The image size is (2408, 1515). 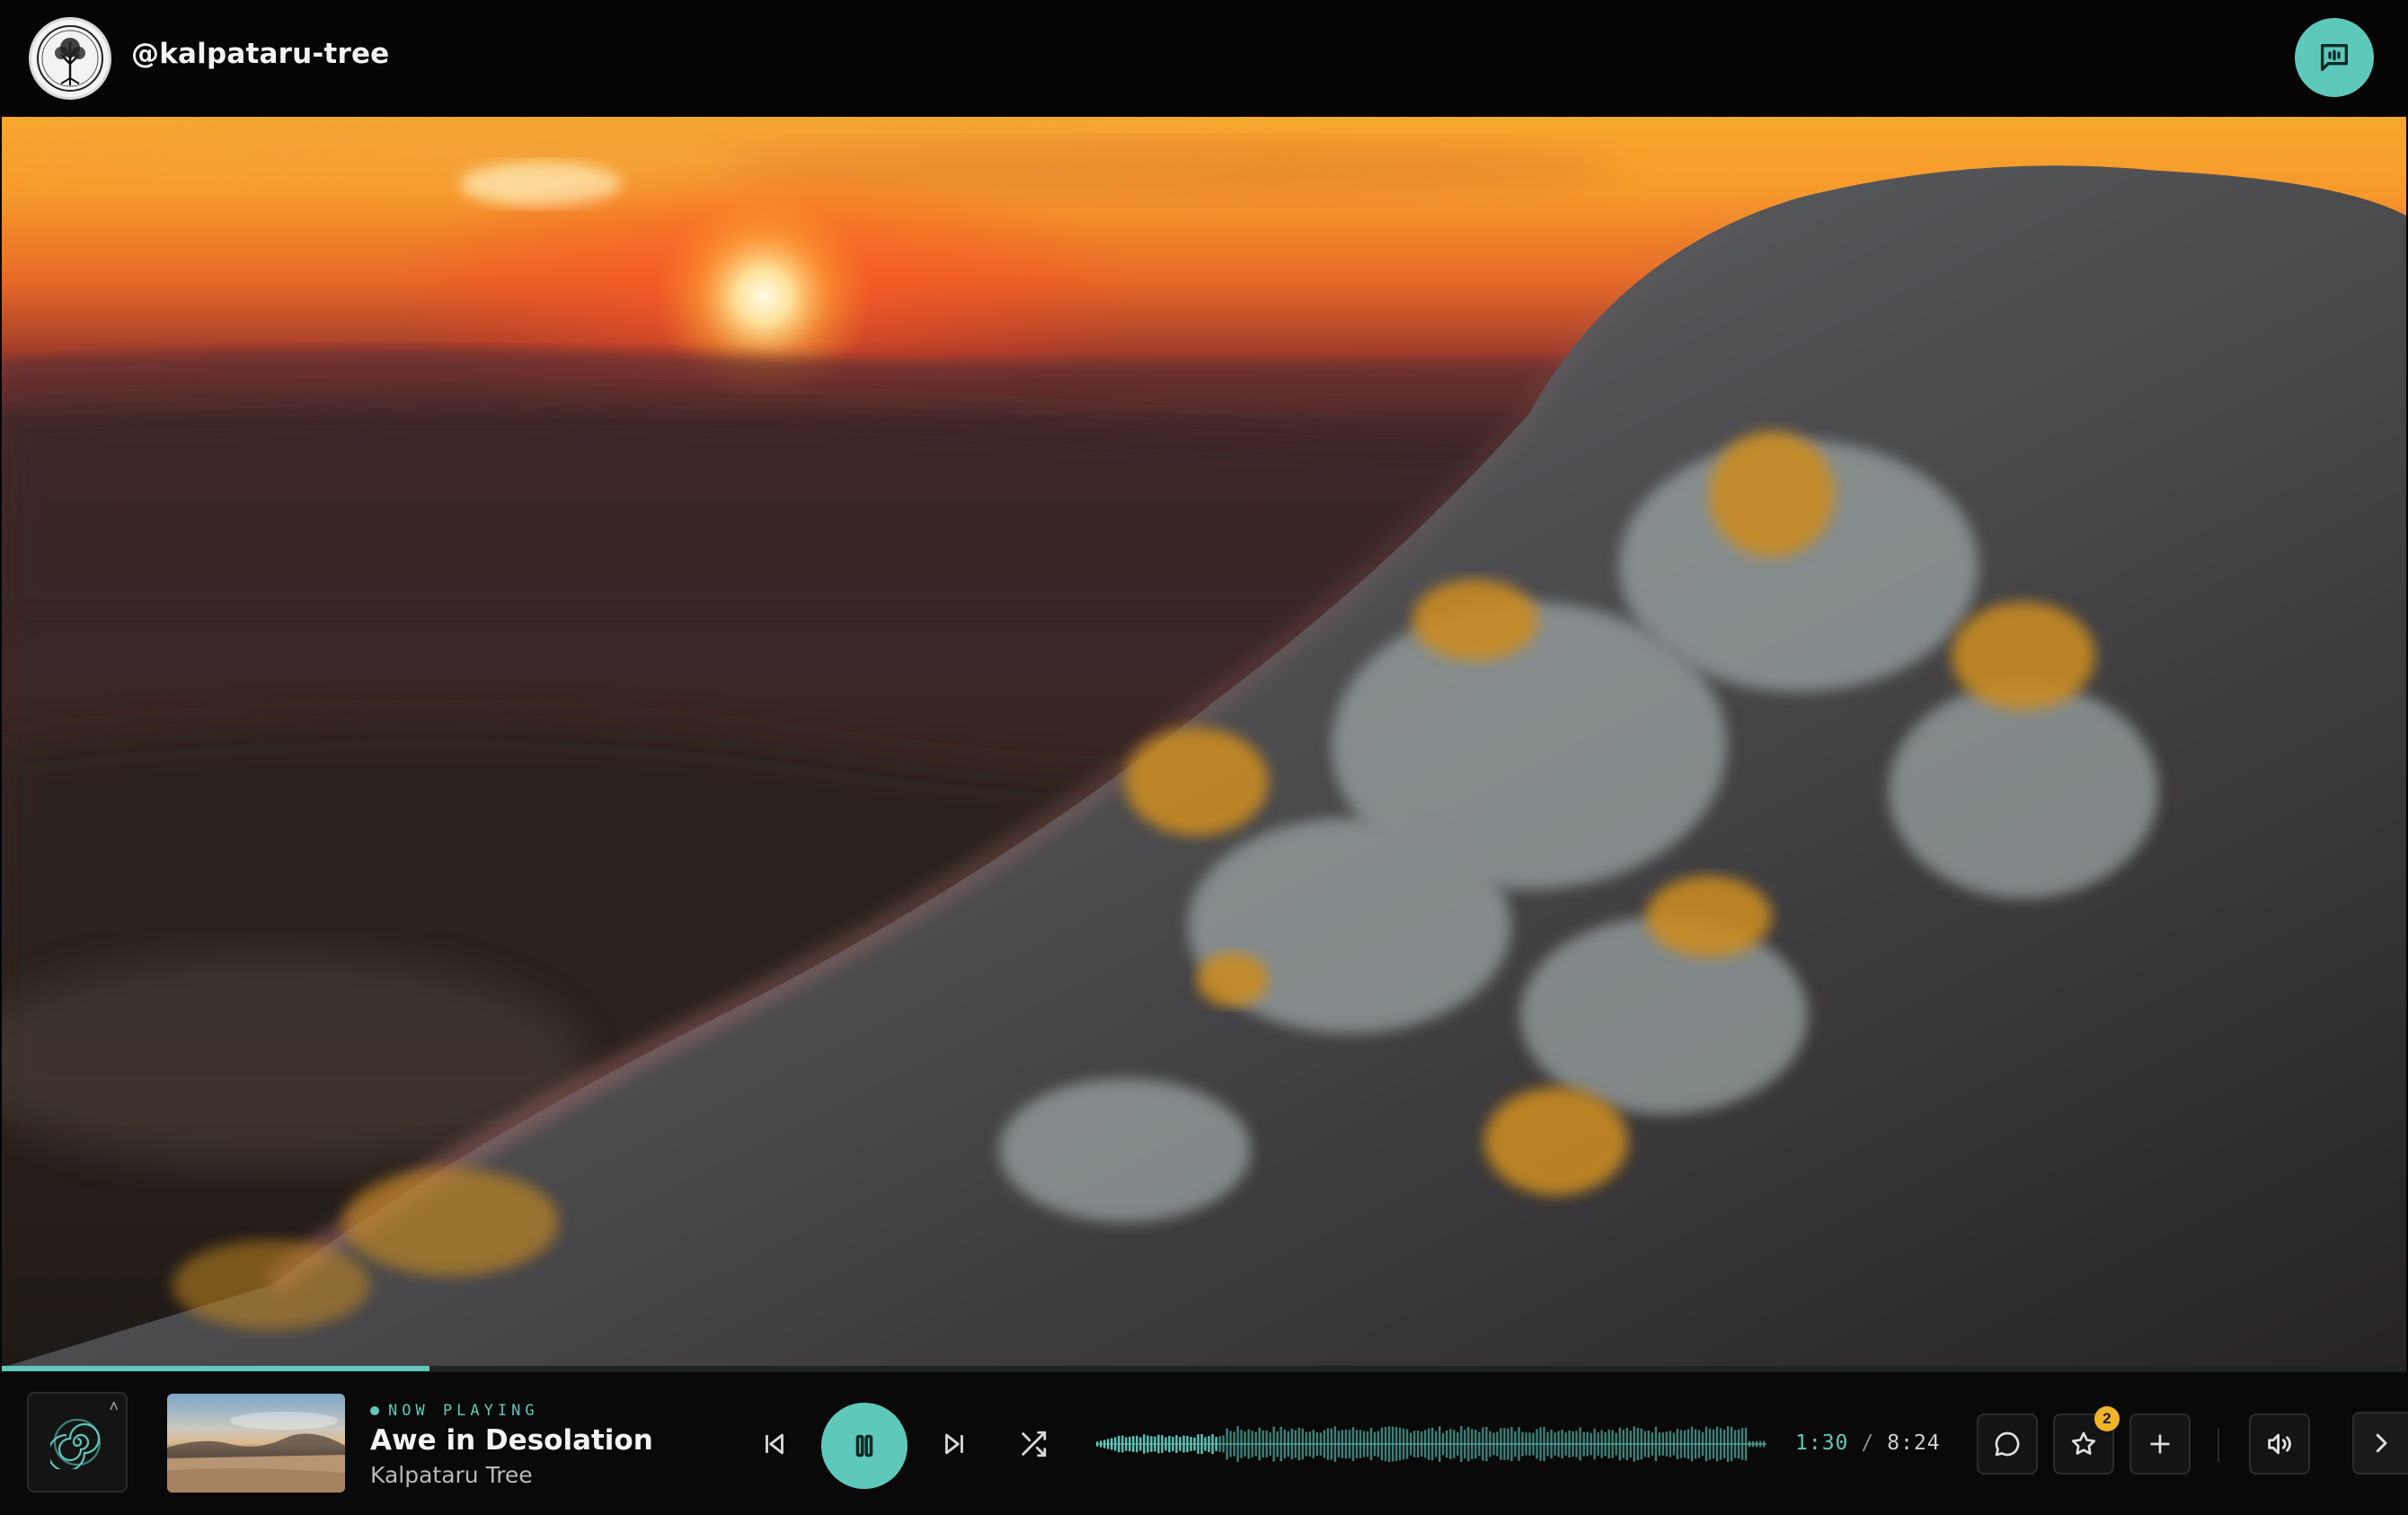 I want to click on plus-icon, so click(x=2160, y=1444).